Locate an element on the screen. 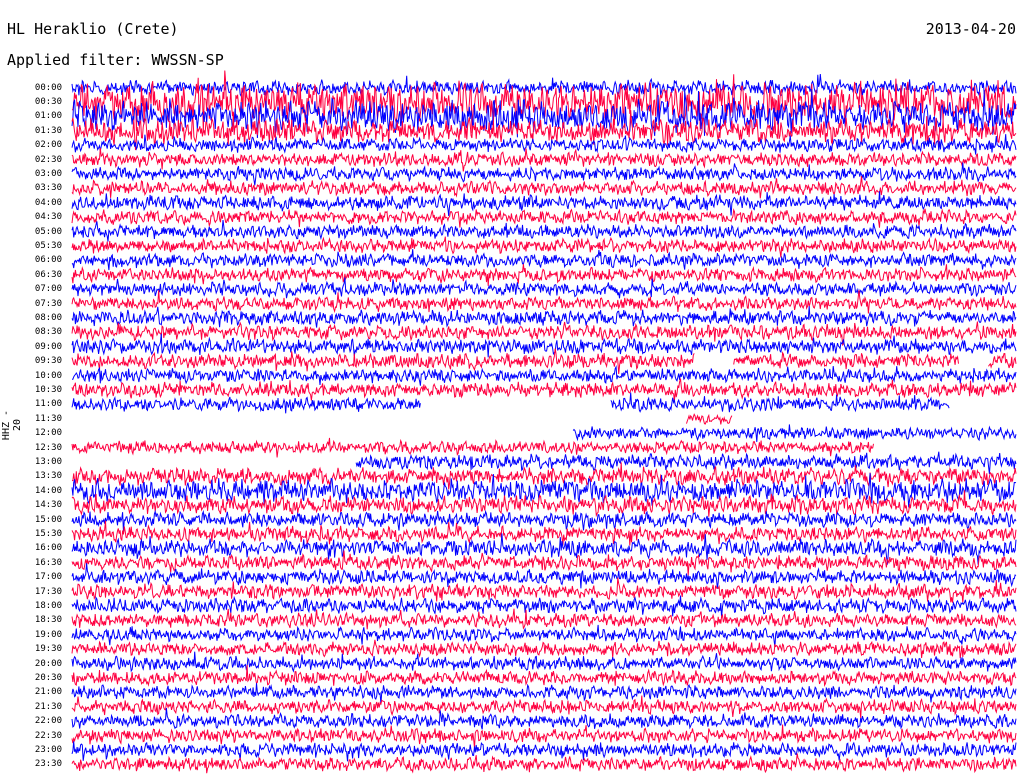 Image resolution: width=1024 pixels, height=780 pixels. row-time-label: 07:30 is located at coordinates (48, 303).